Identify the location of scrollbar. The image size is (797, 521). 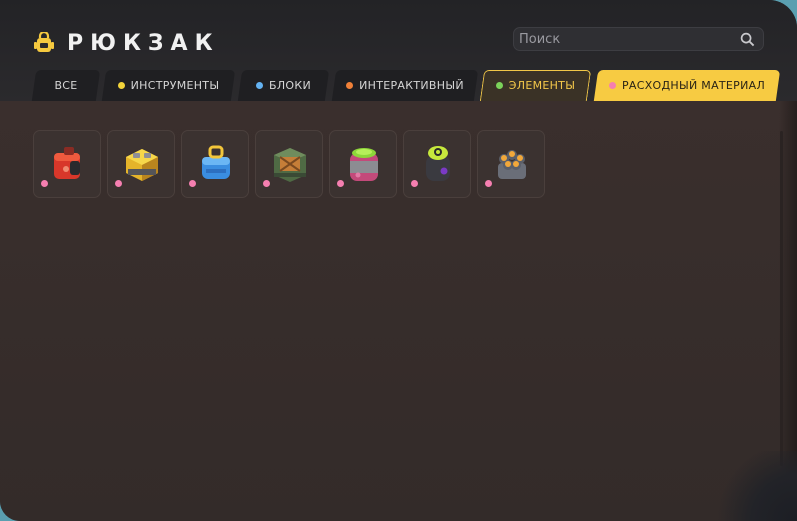
(781, 298).